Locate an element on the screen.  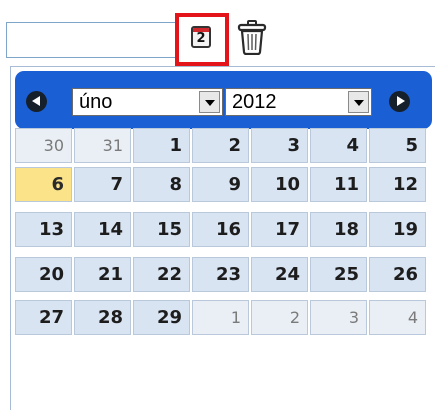
day-cell-other-month: 2 is located at coordinates (279, 317).